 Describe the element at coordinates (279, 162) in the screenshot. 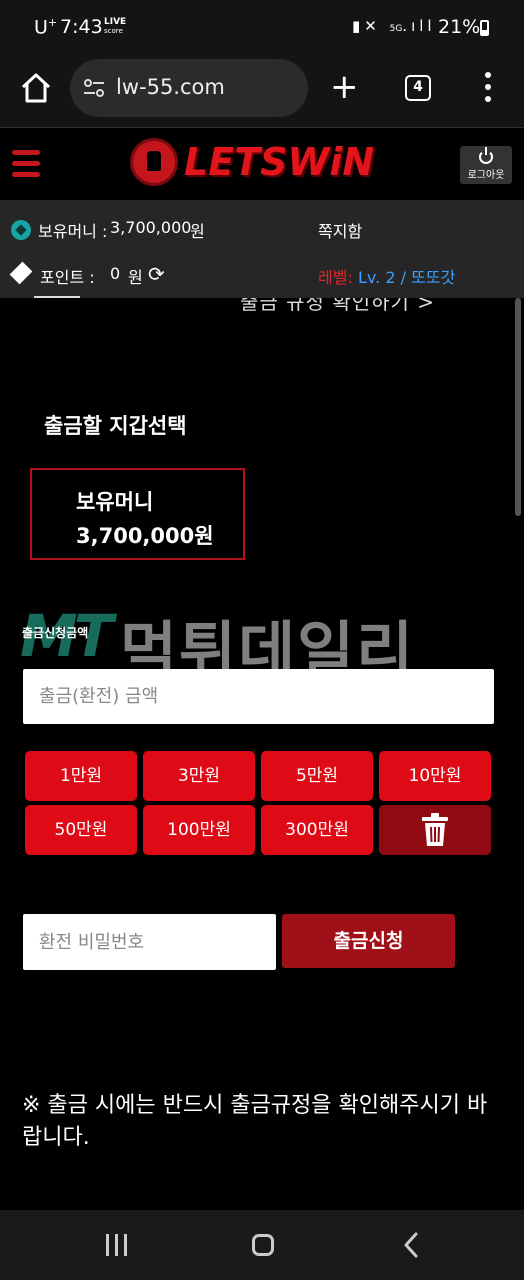

I see `logo-text: LETSWiN` at that location.